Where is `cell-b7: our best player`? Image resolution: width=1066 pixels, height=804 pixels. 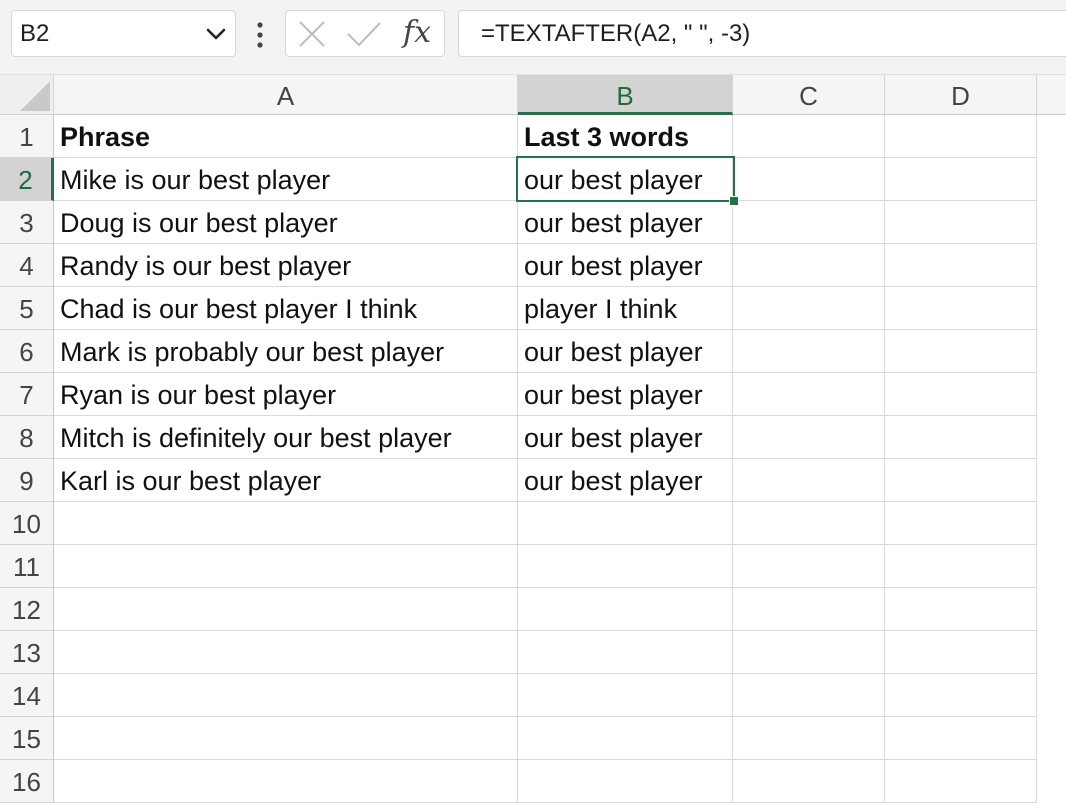
cell-b7: our best player is located at coordinates (625, 394).